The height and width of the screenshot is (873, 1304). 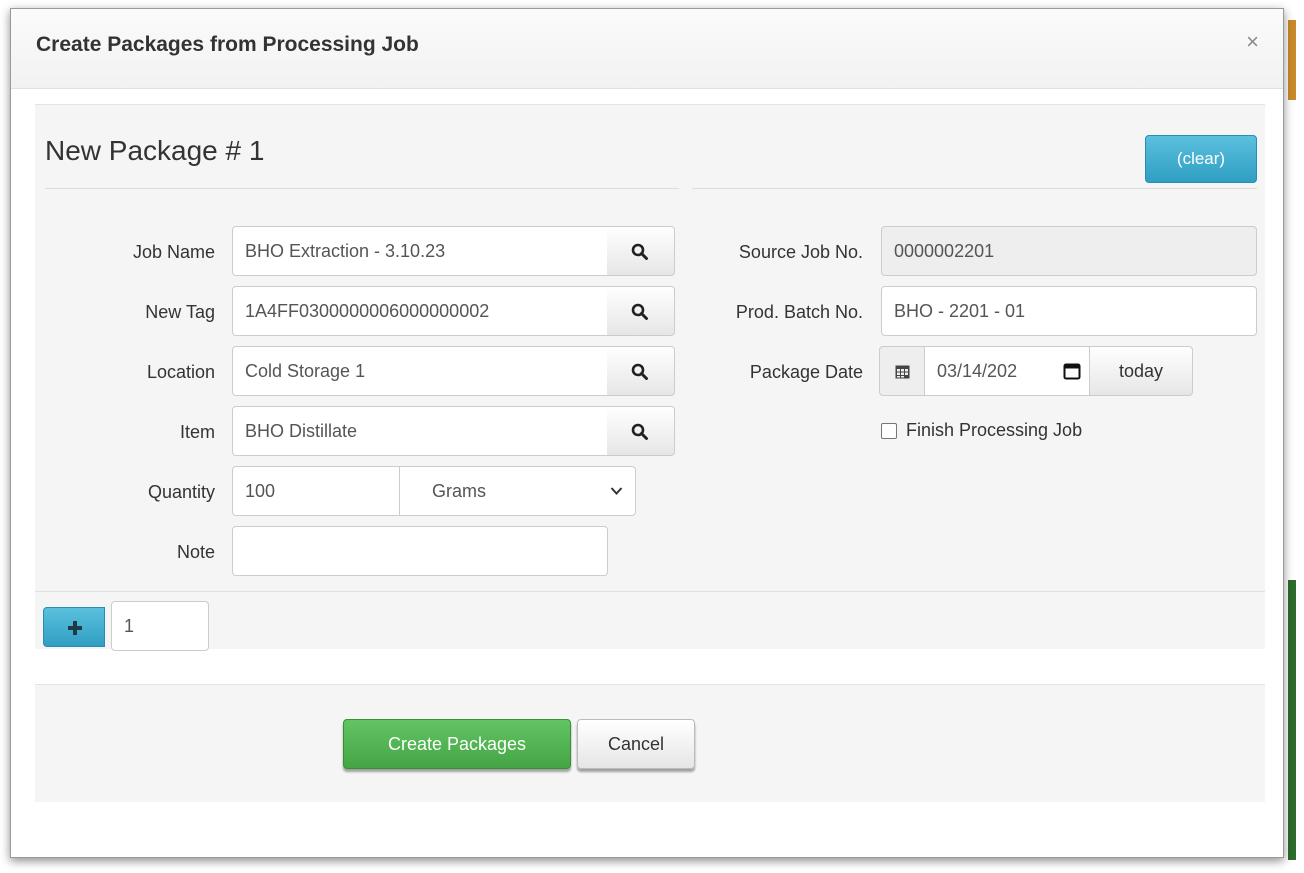 I want to click on calendar-addon, so click(x=902, y=371).